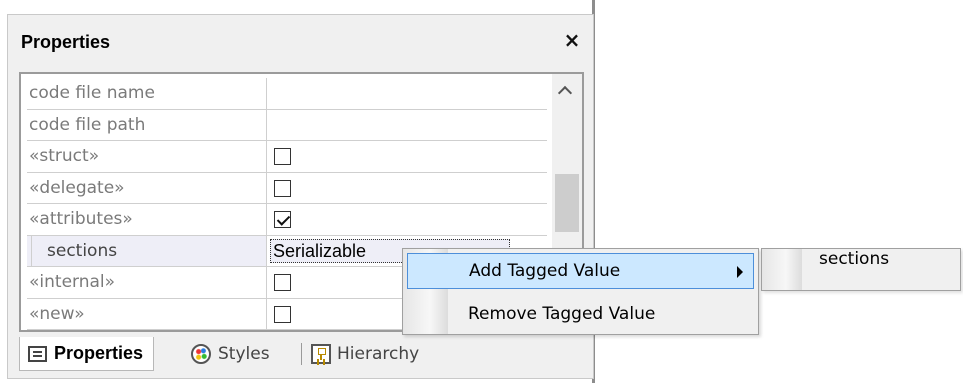 This screenshot has height=383, width=963. What do you see at coordinates (147, 282) in the screenshot?
I see `property-name: «internal»` at bounding box center [147, 282].